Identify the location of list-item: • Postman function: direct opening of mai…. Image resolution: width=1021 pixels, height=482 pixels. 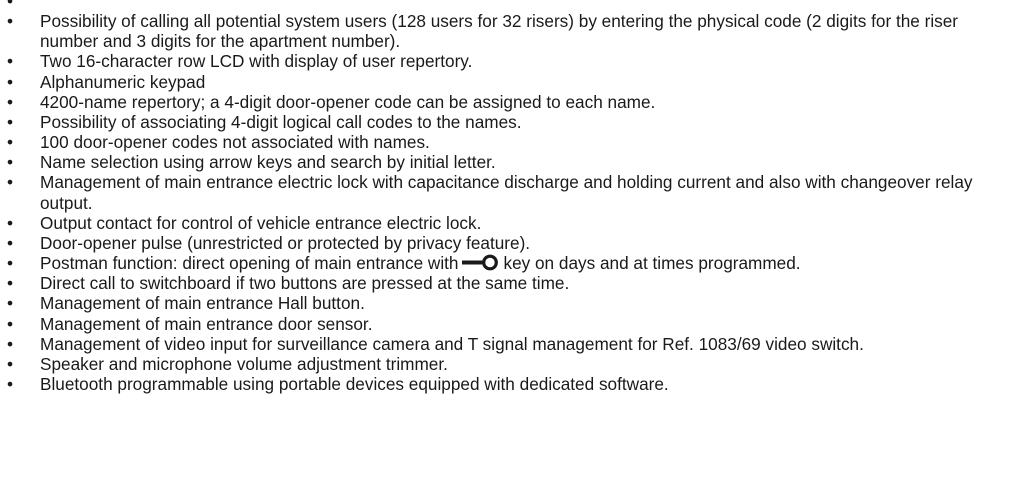
(510, 263).